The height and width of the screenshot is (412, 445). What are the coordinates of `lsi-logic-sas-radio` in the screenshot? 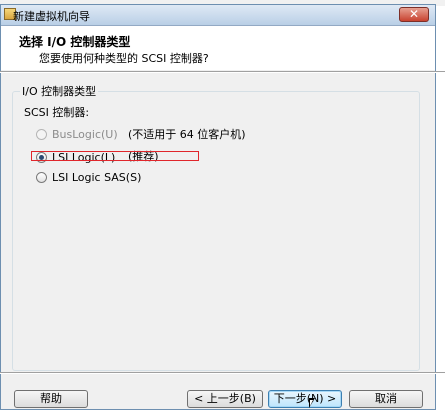 It's located at (41, 177).